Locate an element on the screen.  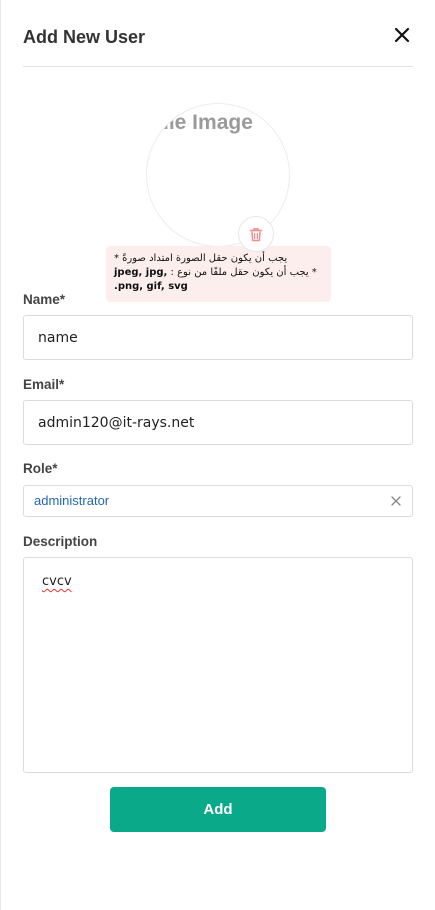
name-field is located at coordinates (218, 337).